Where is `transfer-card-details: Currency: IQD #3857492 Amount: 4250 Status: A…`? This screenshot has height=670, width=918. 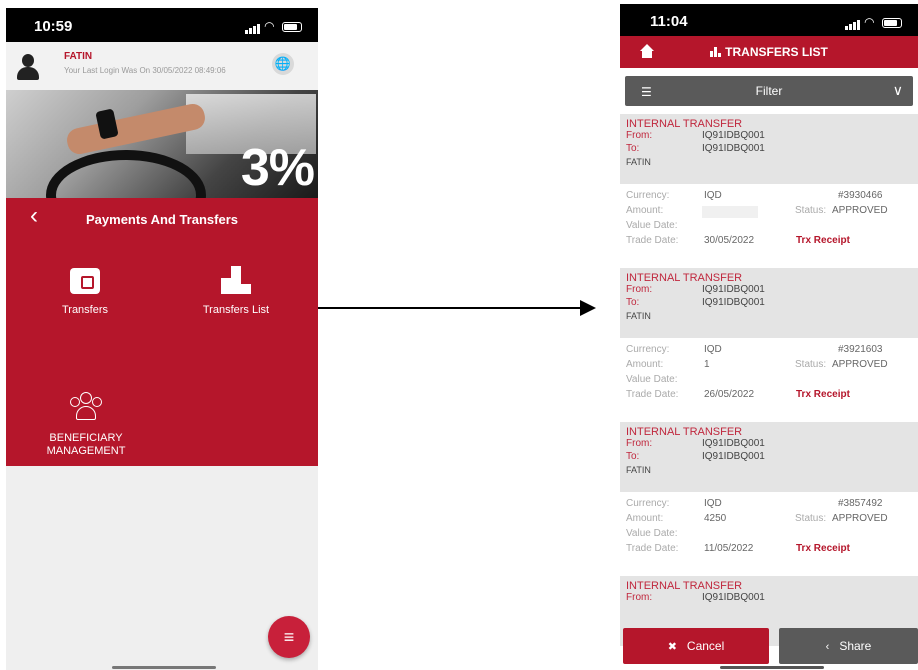
transfer-card-details: Currency: IQD #3857492 Amount: 4250 Status: A… is located at coordinates (769, 534).